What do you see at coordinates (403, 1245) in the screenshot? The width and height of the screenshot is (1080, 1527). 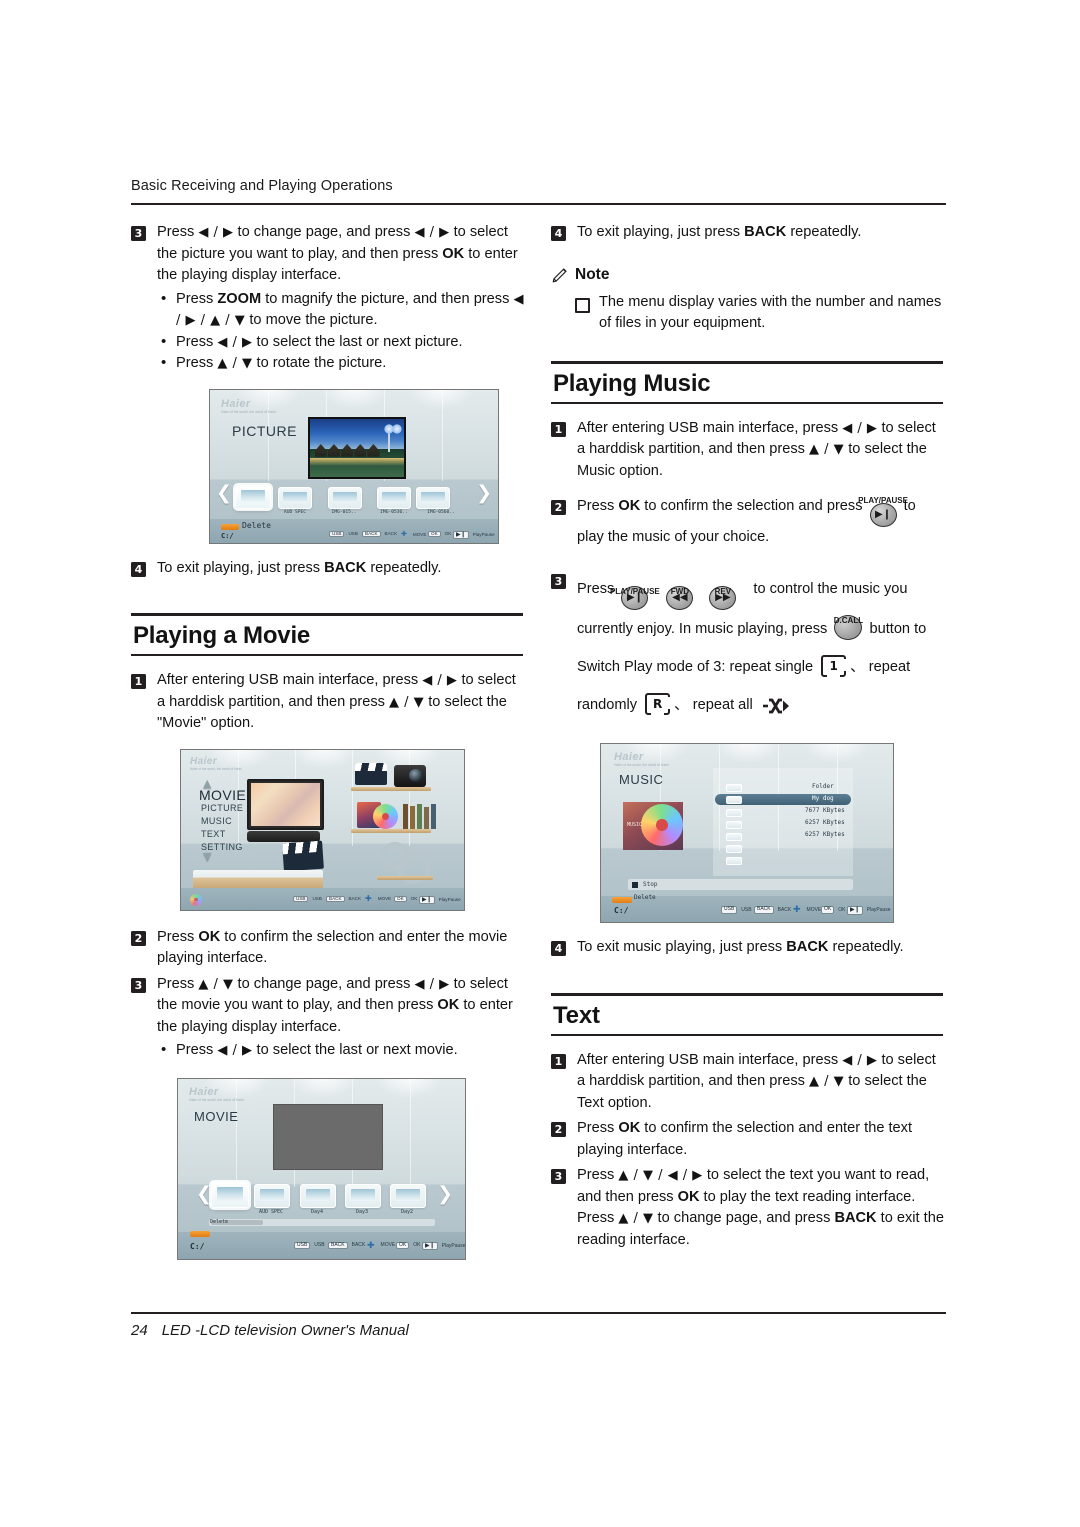 I see `hint-key: OK` at bounding box center [403, 1245].